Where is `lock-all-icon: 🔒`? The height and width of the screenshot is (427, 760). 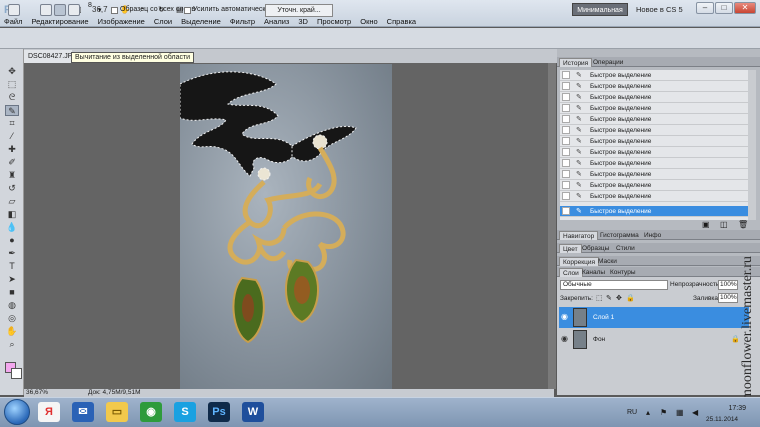
lock-all-icon: 🔒 is located at coordinates (630, 298).